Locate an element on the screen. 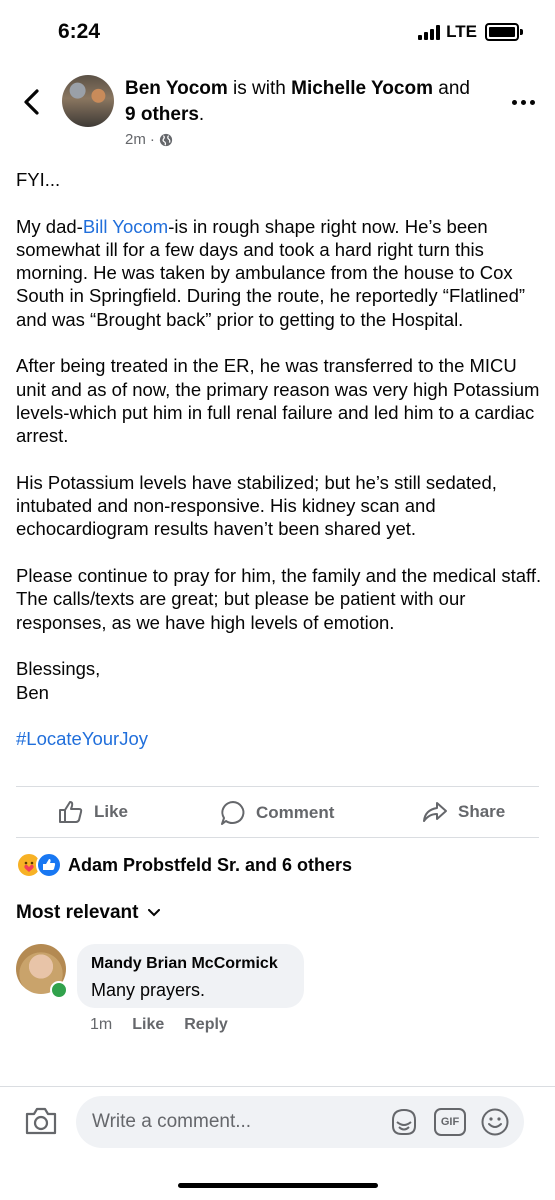  status-bar: 6:24 LTE is located at coordinates (277, 31).